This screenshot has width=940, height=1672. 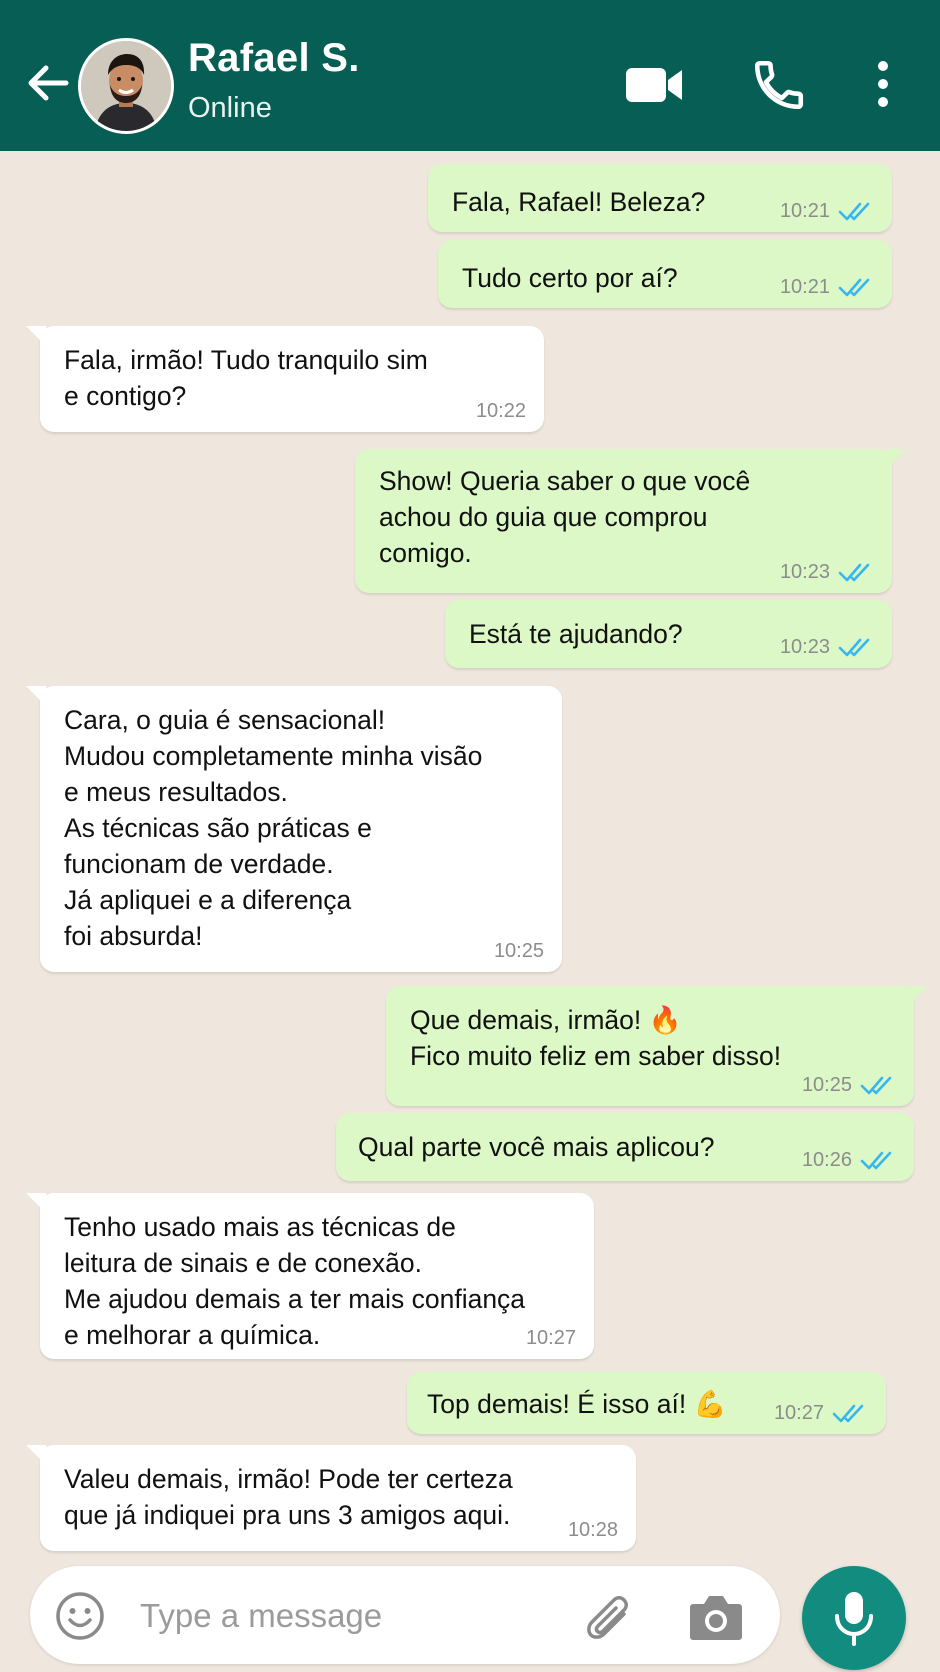 I want to click on back-button, so click(x=47, y=83).